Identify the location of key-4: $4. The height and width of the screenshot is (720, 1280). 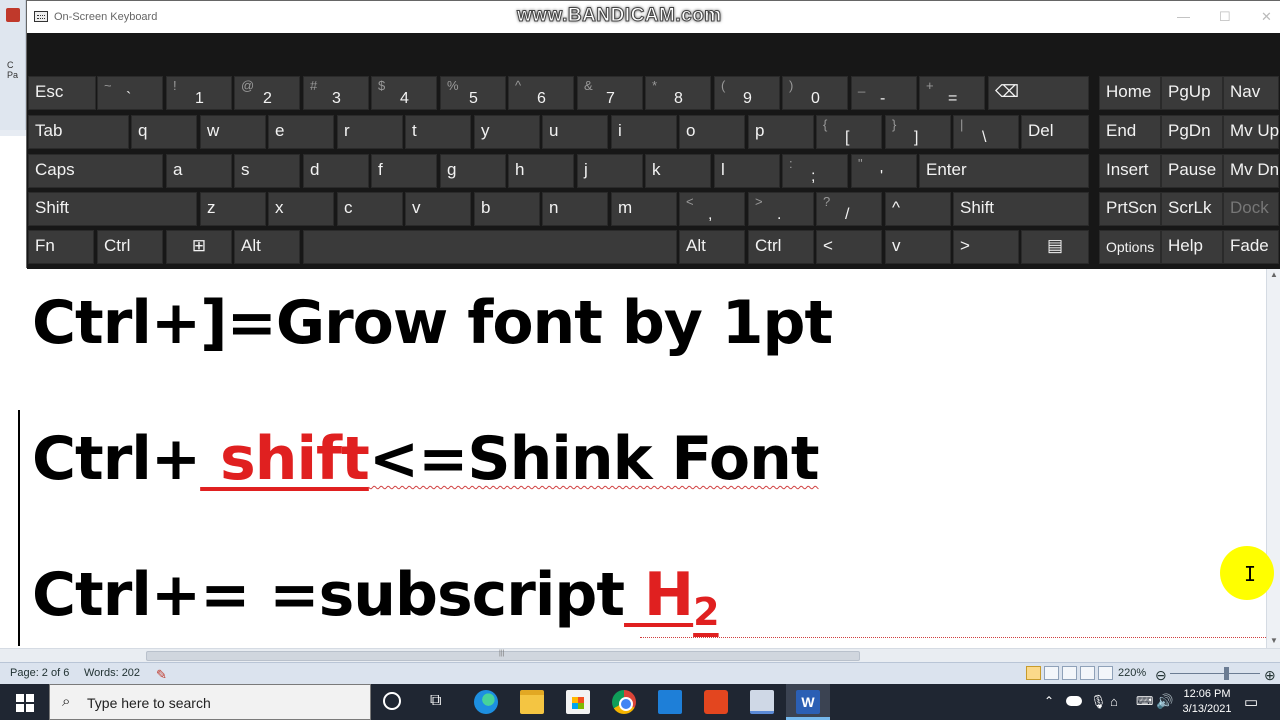
(404, 93).